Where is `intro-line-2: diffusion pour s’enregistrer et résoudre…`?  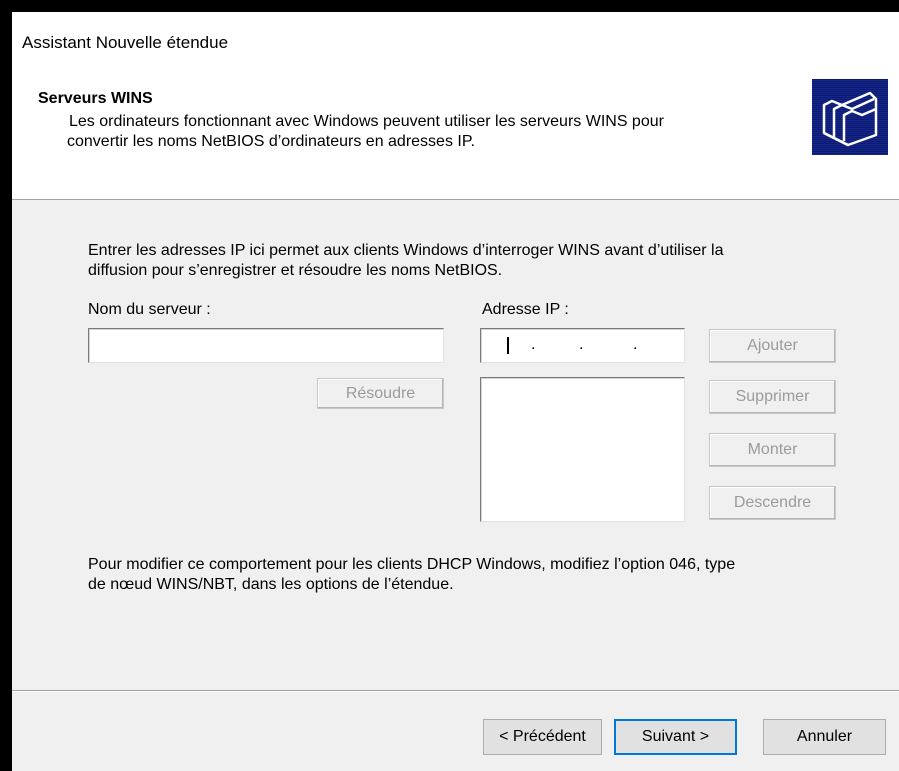 intro-line-2: diffusion pour s’enregistrer et résoudre… is located at coordinates (295, 270).